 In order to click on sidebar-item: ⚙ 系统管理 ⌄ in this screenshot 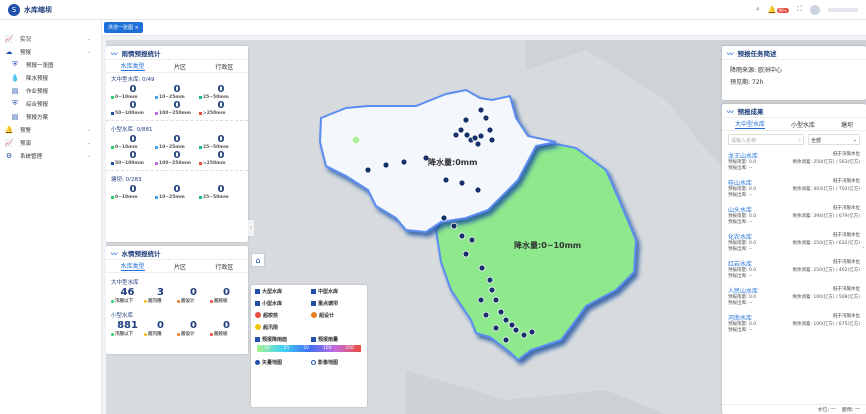, I will do `click(50, 155)`.